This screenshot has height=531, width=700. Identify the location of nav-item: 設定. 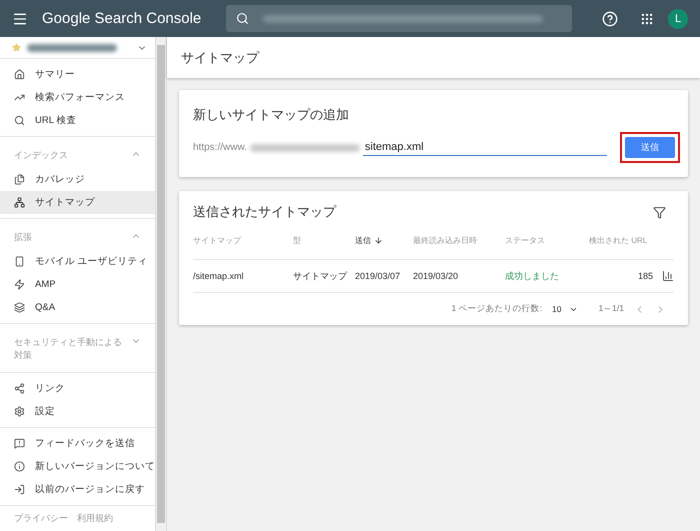
(77, 411).